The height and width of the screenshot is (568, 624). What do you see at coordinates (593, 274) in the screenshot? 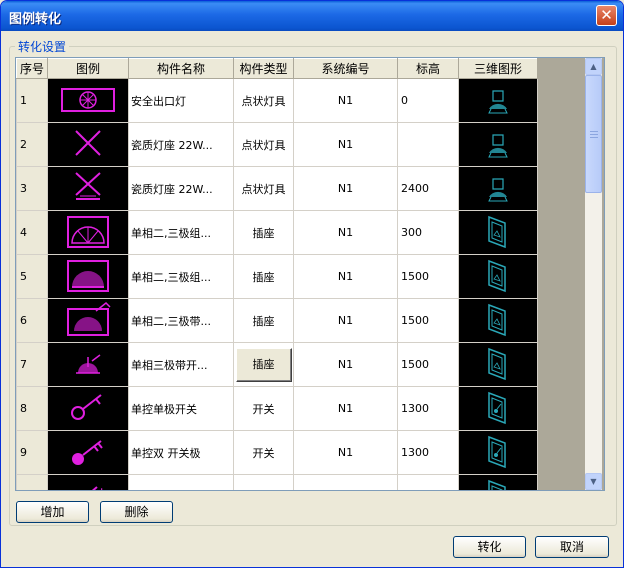
I see `vertical-scrollbar: ▲ ▼` at bounding box center [593, 274].